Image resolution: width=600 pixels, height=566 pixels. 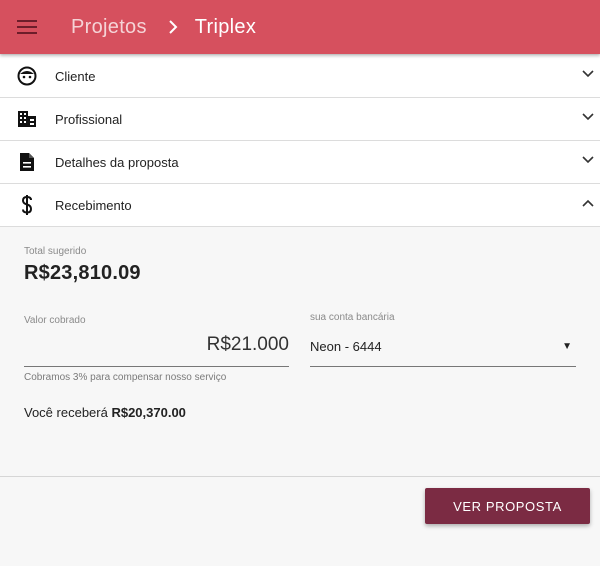 What do you see at coordinates (352, 317) in the screenshot?
I see `account-label: sua conta bancária` at bounding box center [352, 317].